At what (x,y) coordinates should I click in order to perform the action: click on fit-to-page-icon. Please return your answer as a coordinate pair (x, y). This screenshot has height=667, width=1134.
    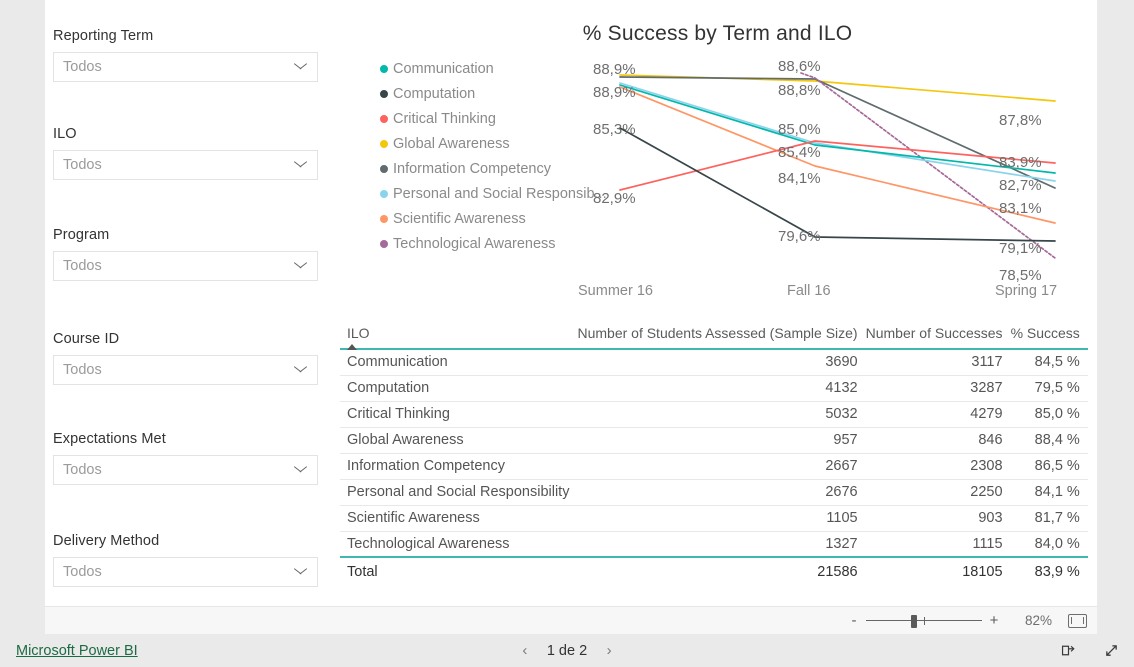
    Looking at the image, I should click on (1077, 620).